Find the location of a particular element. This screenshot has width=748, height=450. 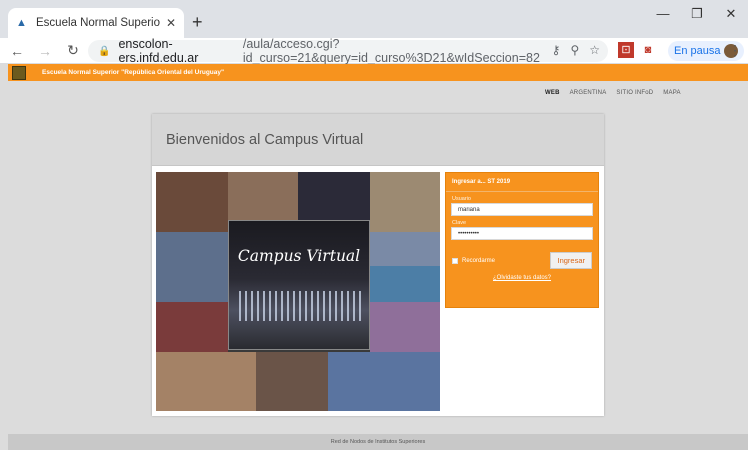

maximize-icon: ❐ is located at coordinates (697, 14).